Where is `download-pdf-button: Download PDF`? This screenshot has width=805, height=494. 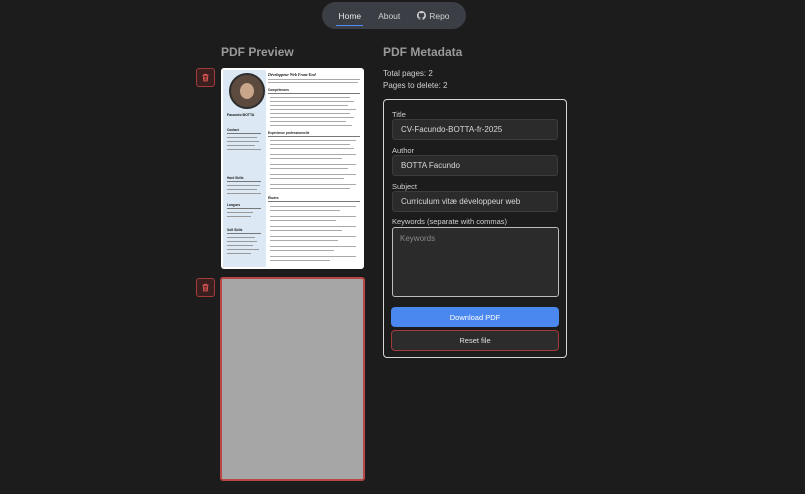
download-pdf-button: Download PDF is located at coordinates (475, 317).